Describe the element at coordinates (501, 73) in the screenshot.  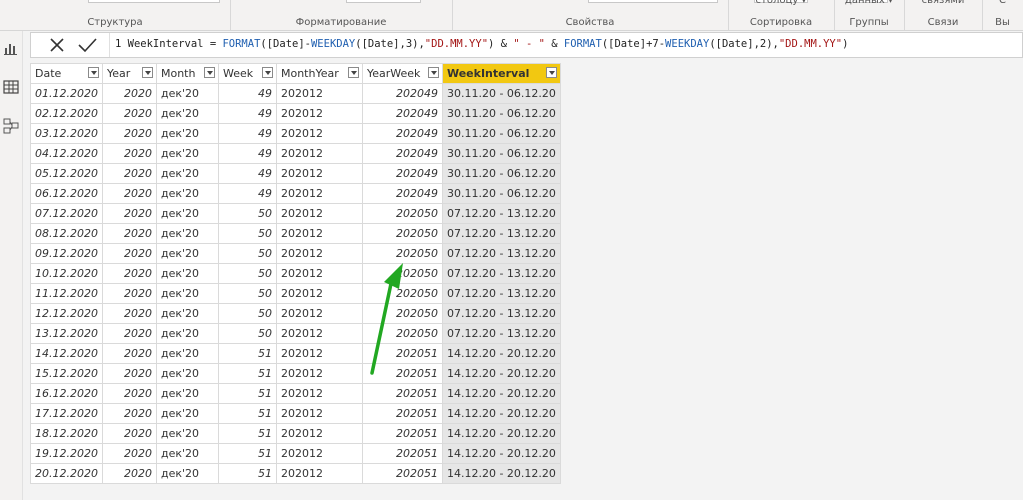
I see `column-header-weekinterval: WeekInterval` at that location.